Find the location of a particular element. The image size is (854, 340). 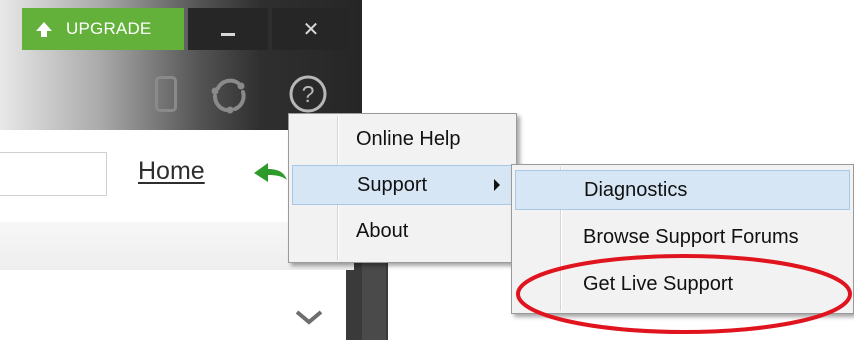

home-link: Home is located at coordinates (171, 171).